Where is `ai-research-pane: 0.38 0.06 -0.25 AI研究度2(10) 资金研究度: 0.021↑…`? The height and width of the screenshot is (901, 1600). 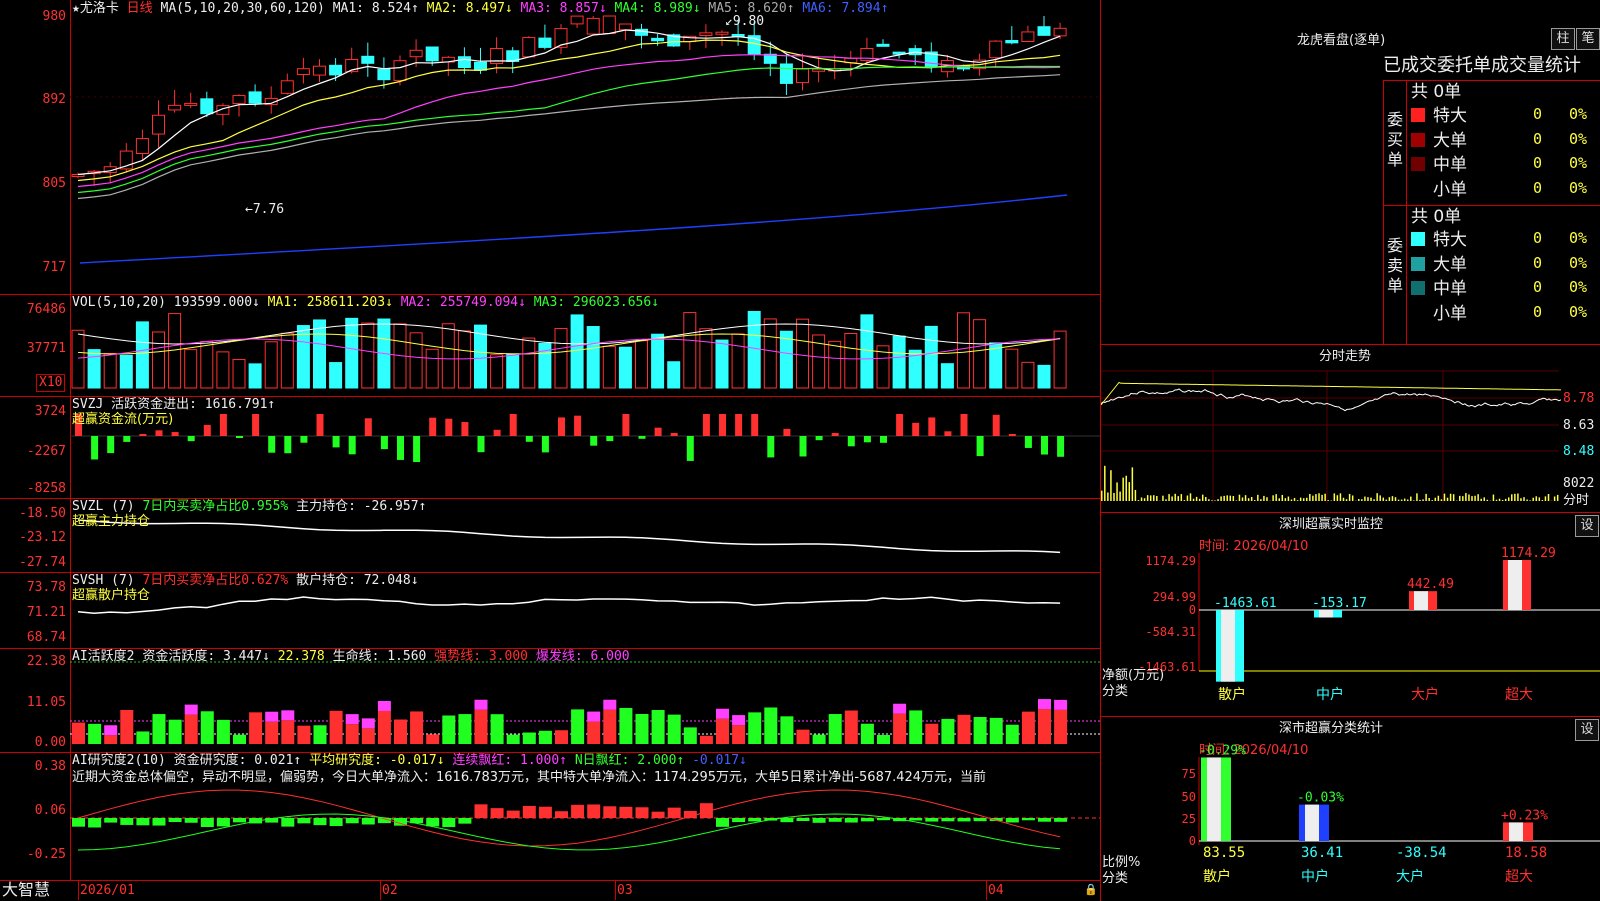
ai-research-pane: 0.38 0.06 -0.25 AI研究度2(10) 资金研究度: 0.021↑… is located at coordinates (550, 816).